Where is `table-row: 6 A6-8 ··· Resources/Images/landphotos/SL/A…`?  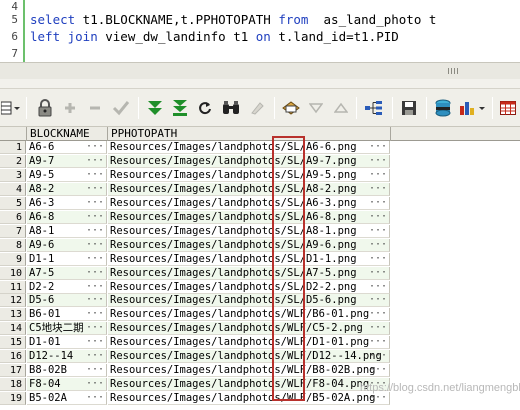 table-row: 6 A6-8 ··· Resources/Images/landphotos/SL/A… is located at coordinates (195, 217).